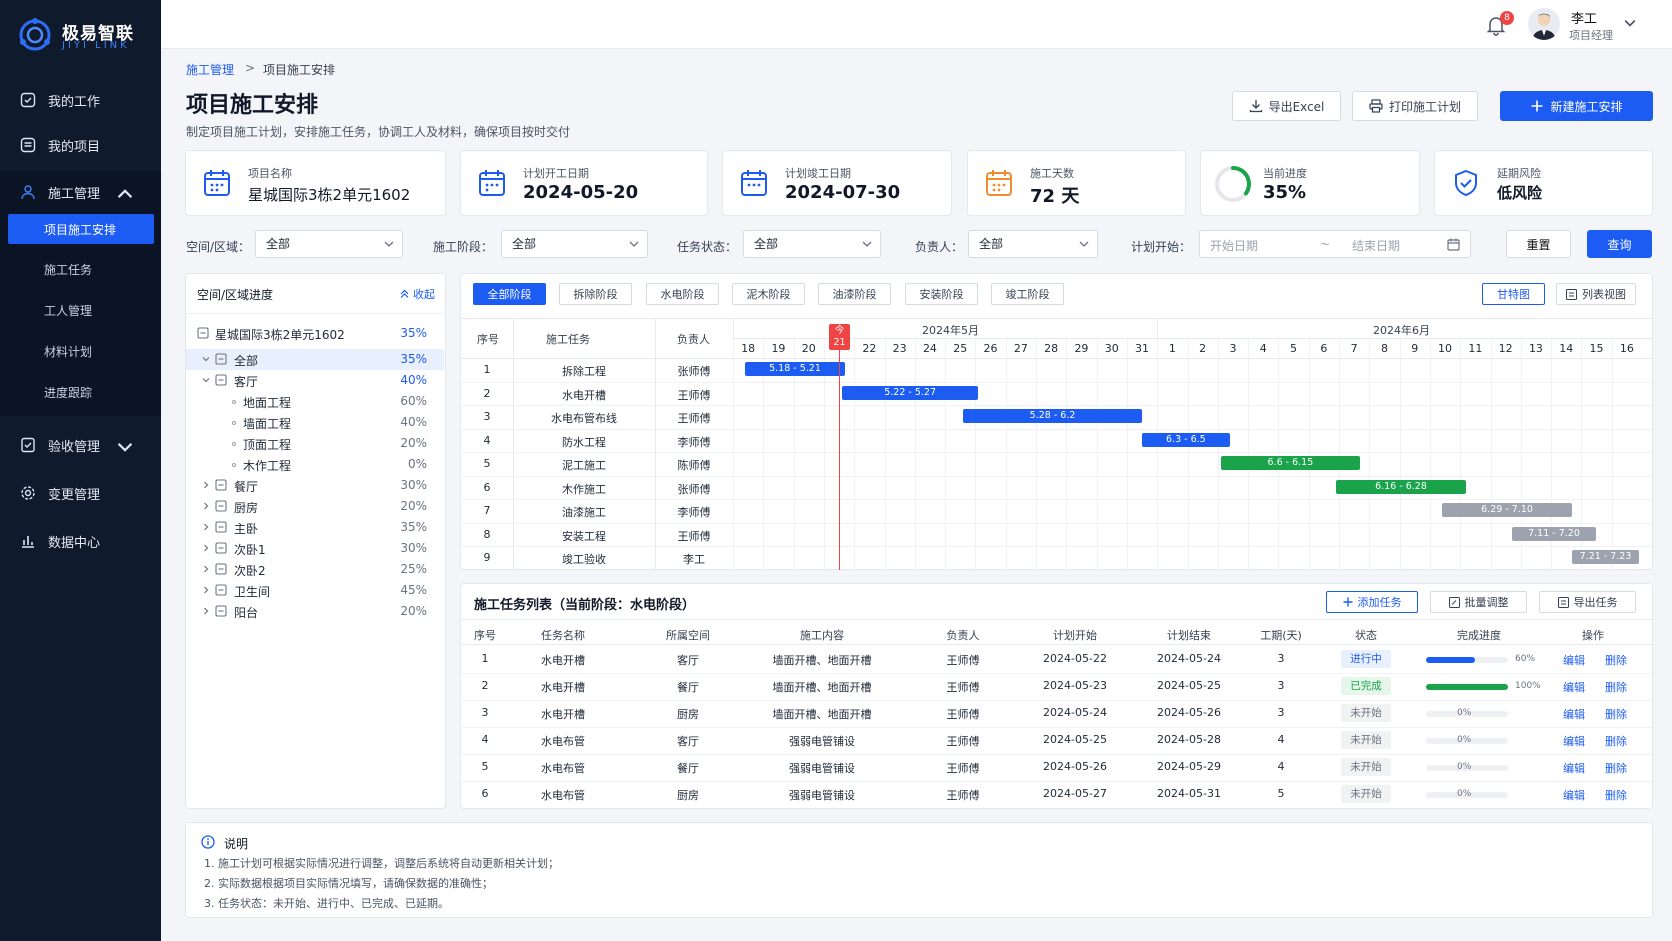 The image size is (1672, 941). Describe the element at coordinates (584, 442) in the screenshot. I see `gantt-row-task: 防水工程` at that location.